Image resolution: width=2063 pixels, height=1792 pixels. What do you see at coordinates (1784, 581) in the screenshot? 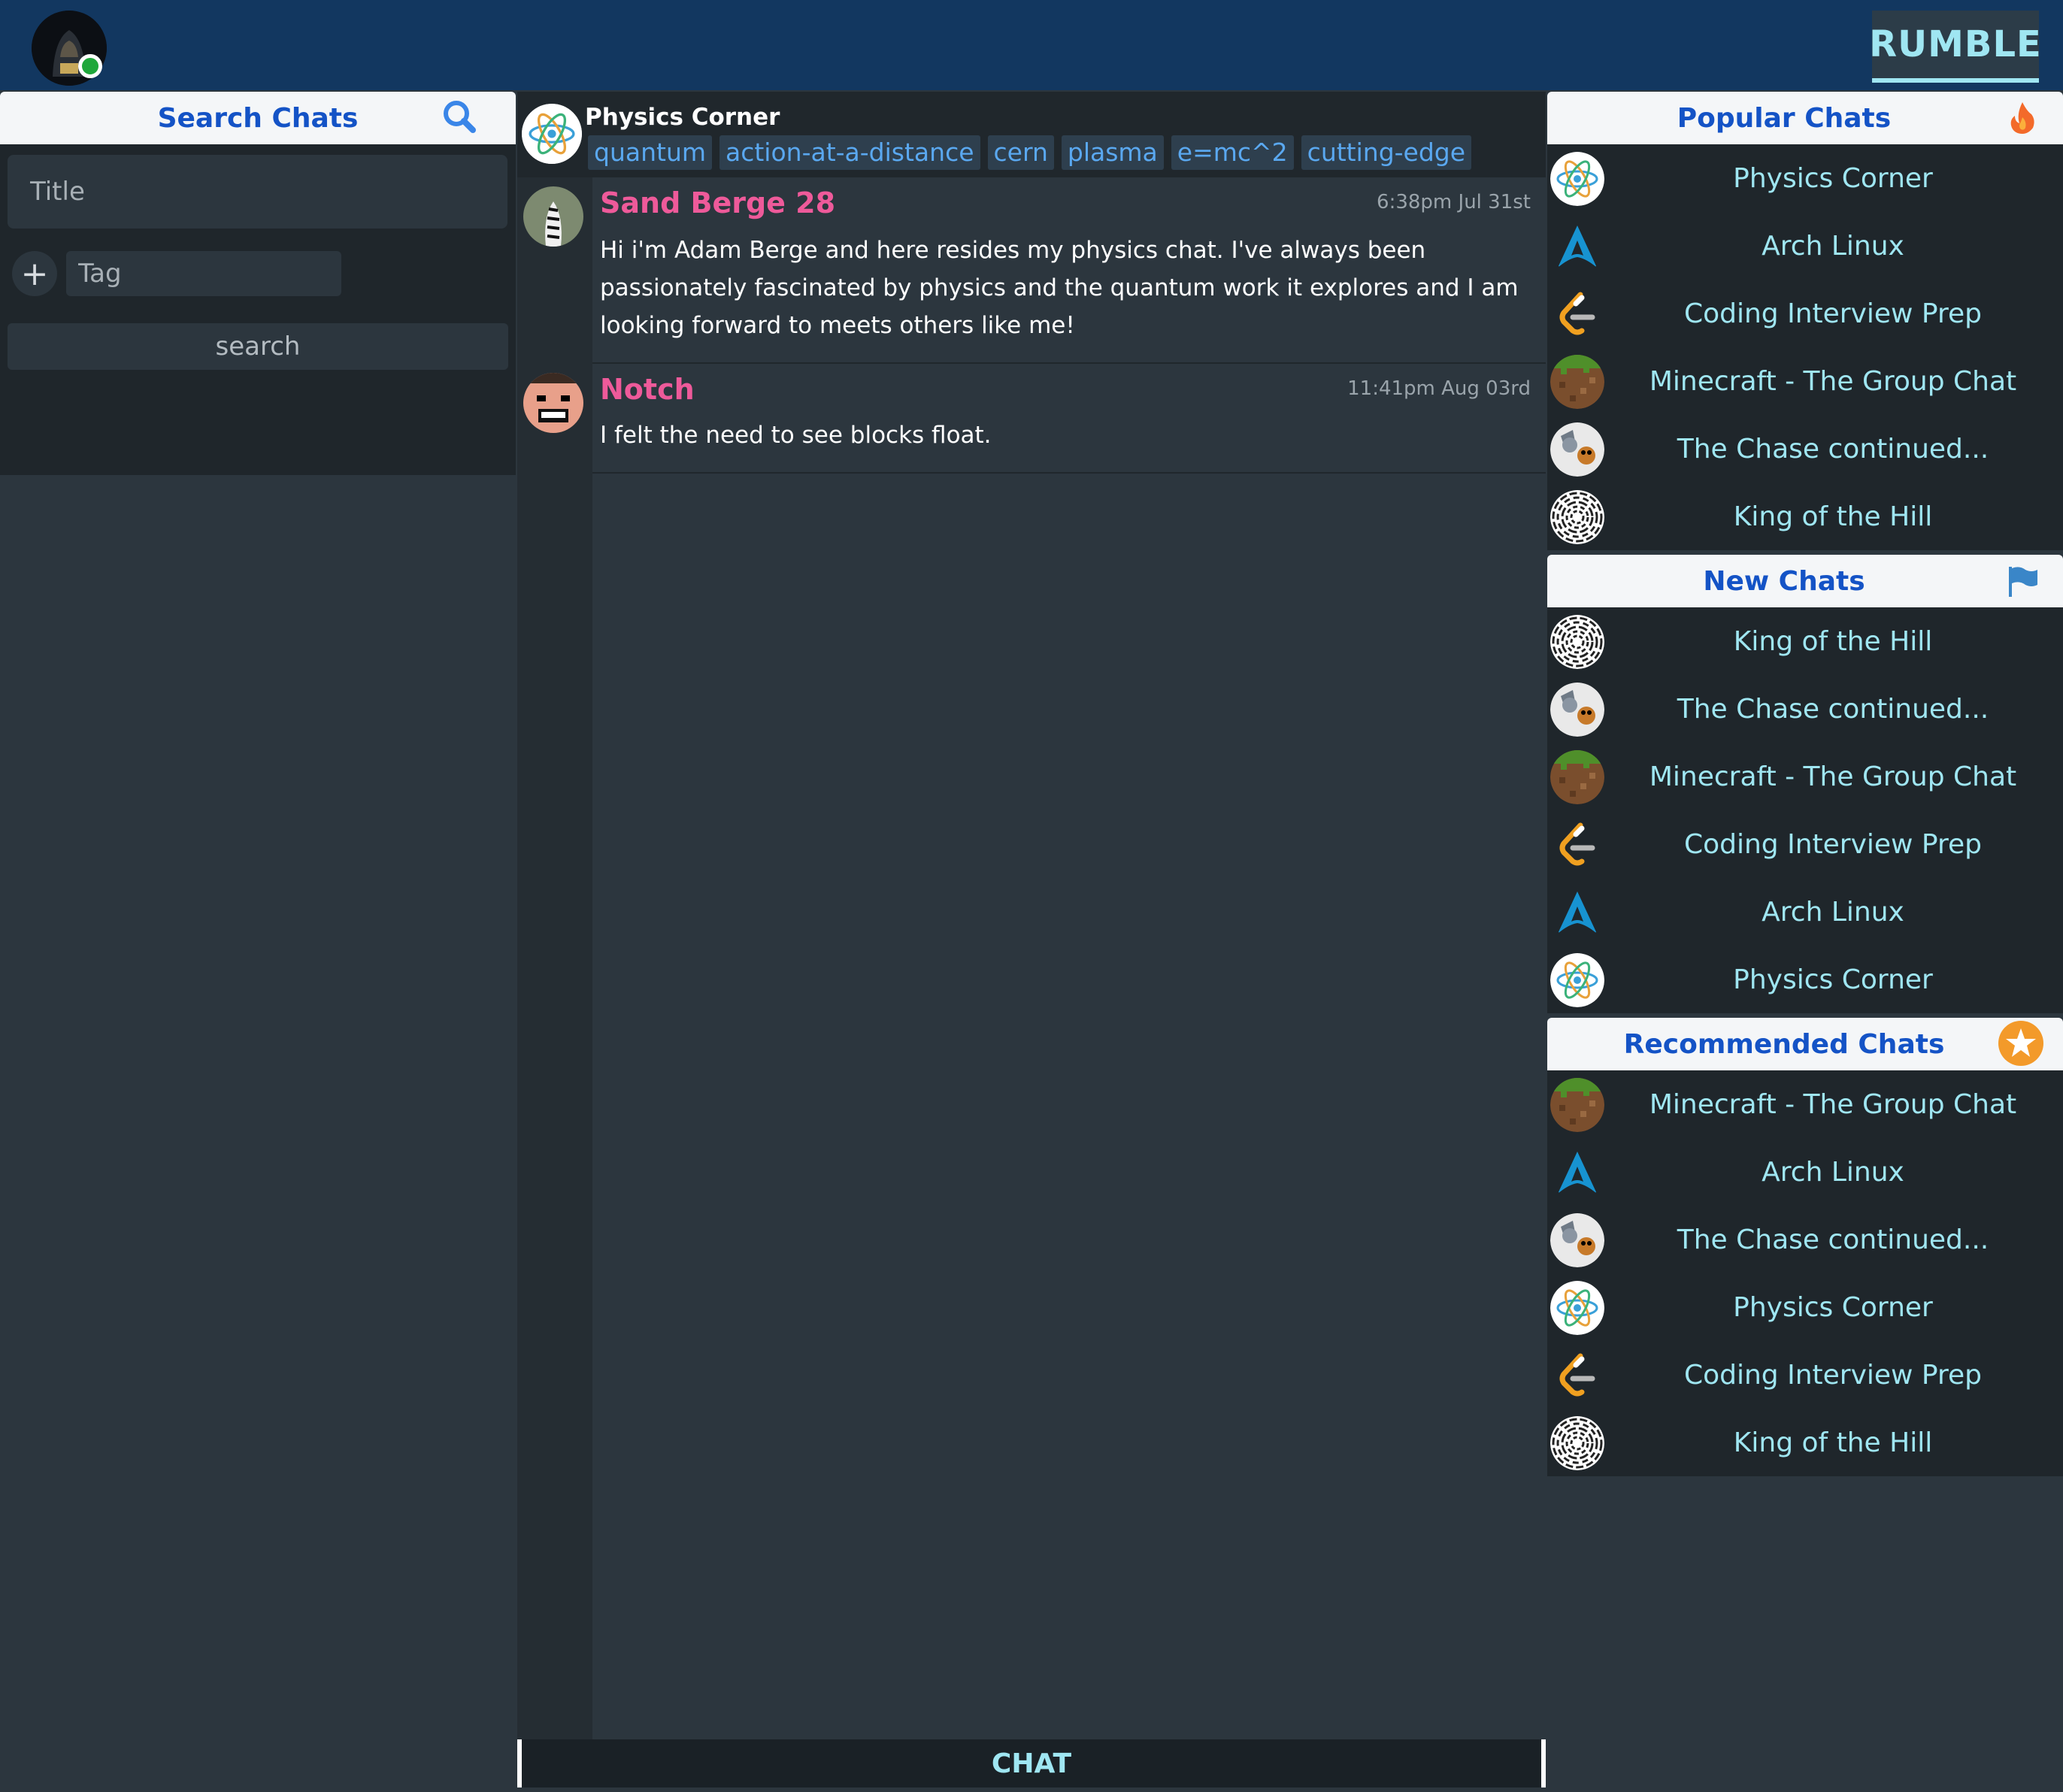
I see `new-chats-title: New Chats` at bounding box center [1784, 581].